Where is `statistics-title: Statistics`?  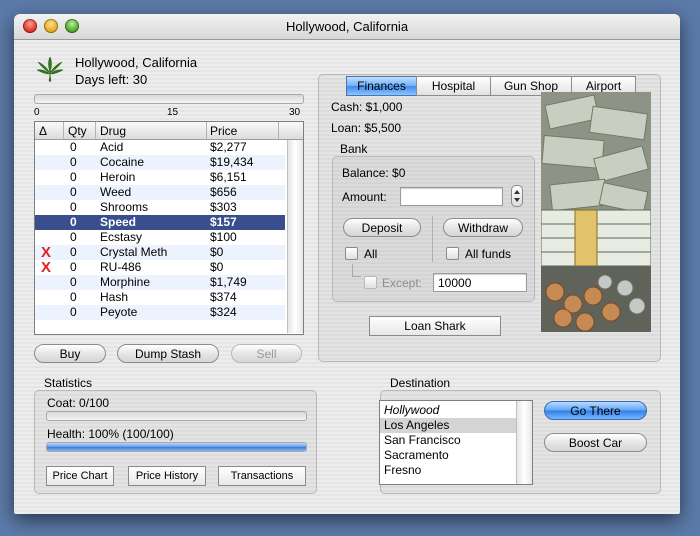 statistics-title: Statistics is located at coordinates (68, 383).